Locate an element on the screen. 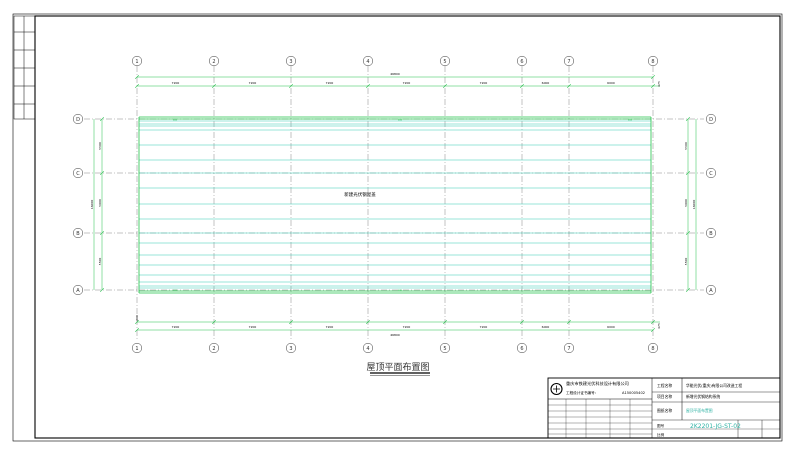 This screenshot has width=800, height=452. bottom-end-dim: 475 is located at coordinates (659, 326).